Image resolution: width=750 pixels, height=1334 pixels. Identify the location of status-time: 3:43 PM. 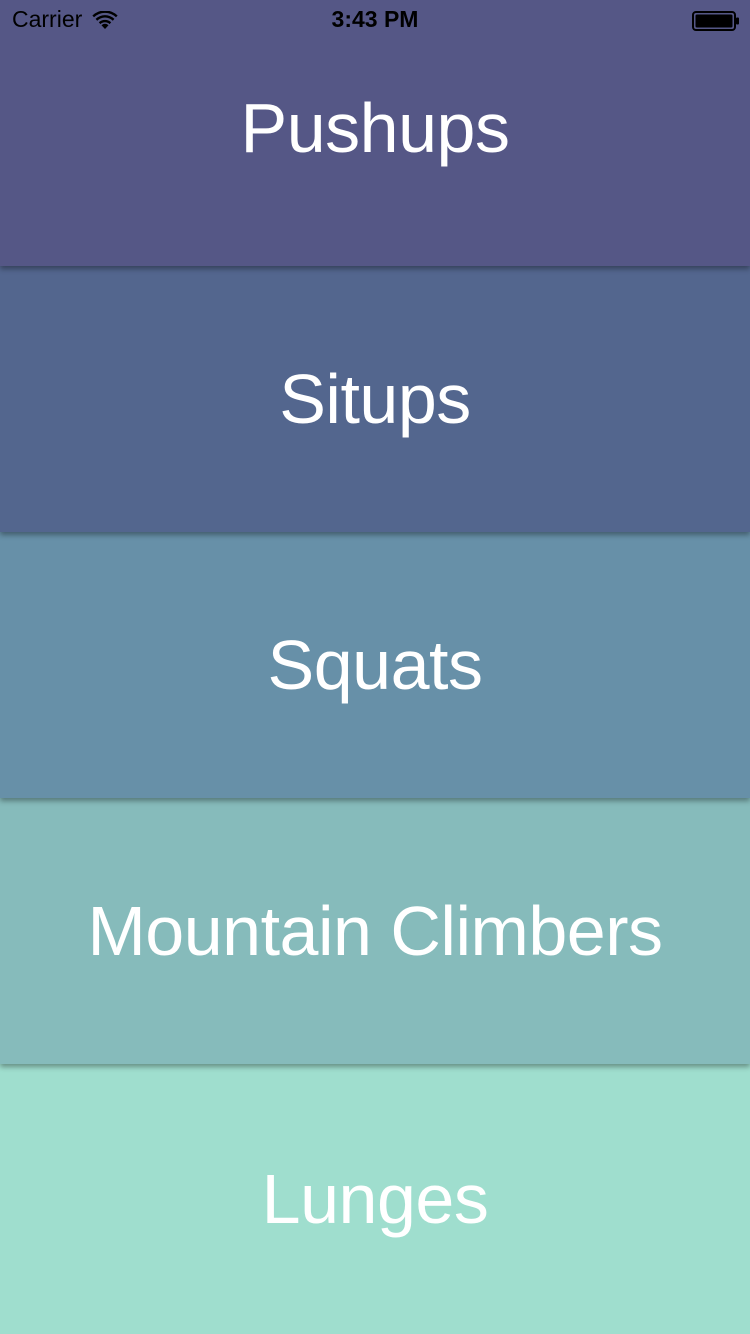
(375, 19).